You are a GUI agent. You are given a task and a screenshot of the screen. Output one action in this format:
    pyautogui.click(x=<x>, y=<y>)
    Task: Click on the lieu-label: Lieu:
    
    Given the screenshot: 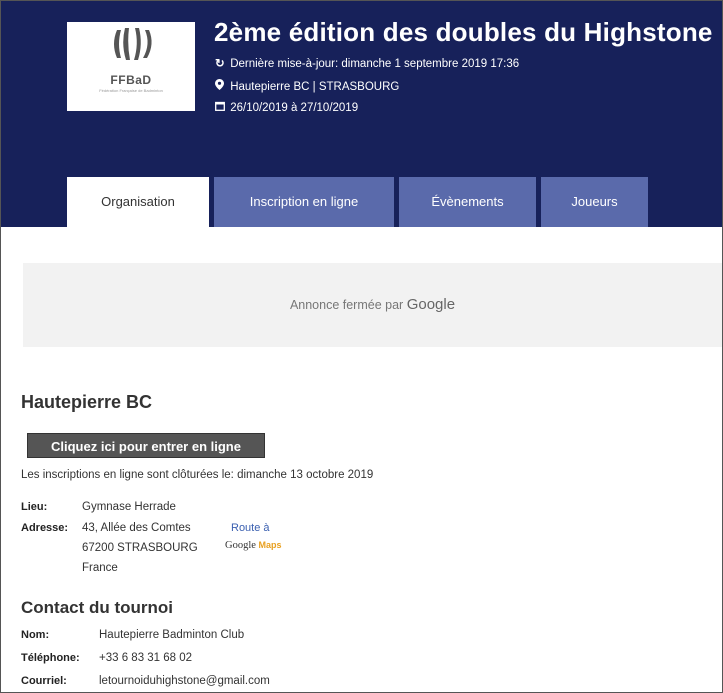 What is the action you would take?
    pyautogui.click(x=34, y=507)
    